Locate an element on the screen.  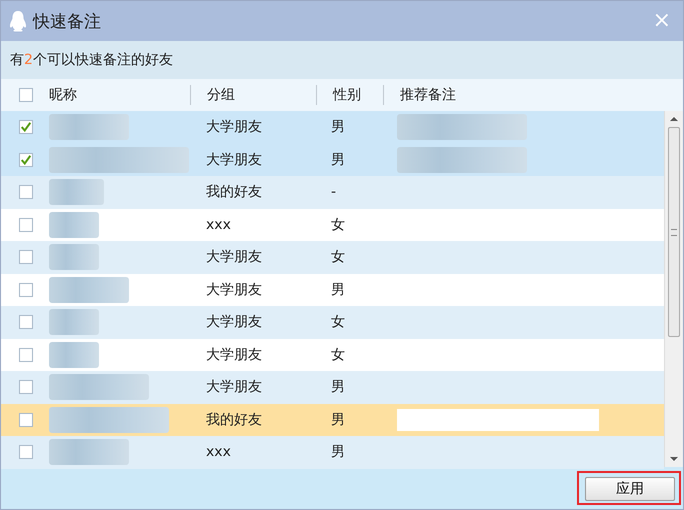
scrollbar is located at coordinates (673, 289).